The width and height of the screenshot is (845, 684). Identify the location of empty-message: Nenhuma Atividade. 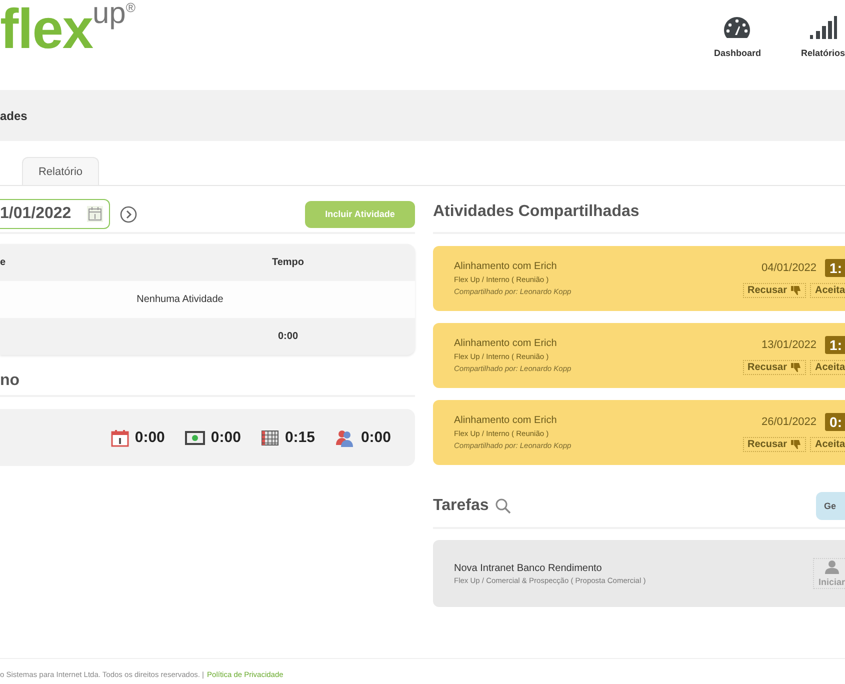
(180, 299).